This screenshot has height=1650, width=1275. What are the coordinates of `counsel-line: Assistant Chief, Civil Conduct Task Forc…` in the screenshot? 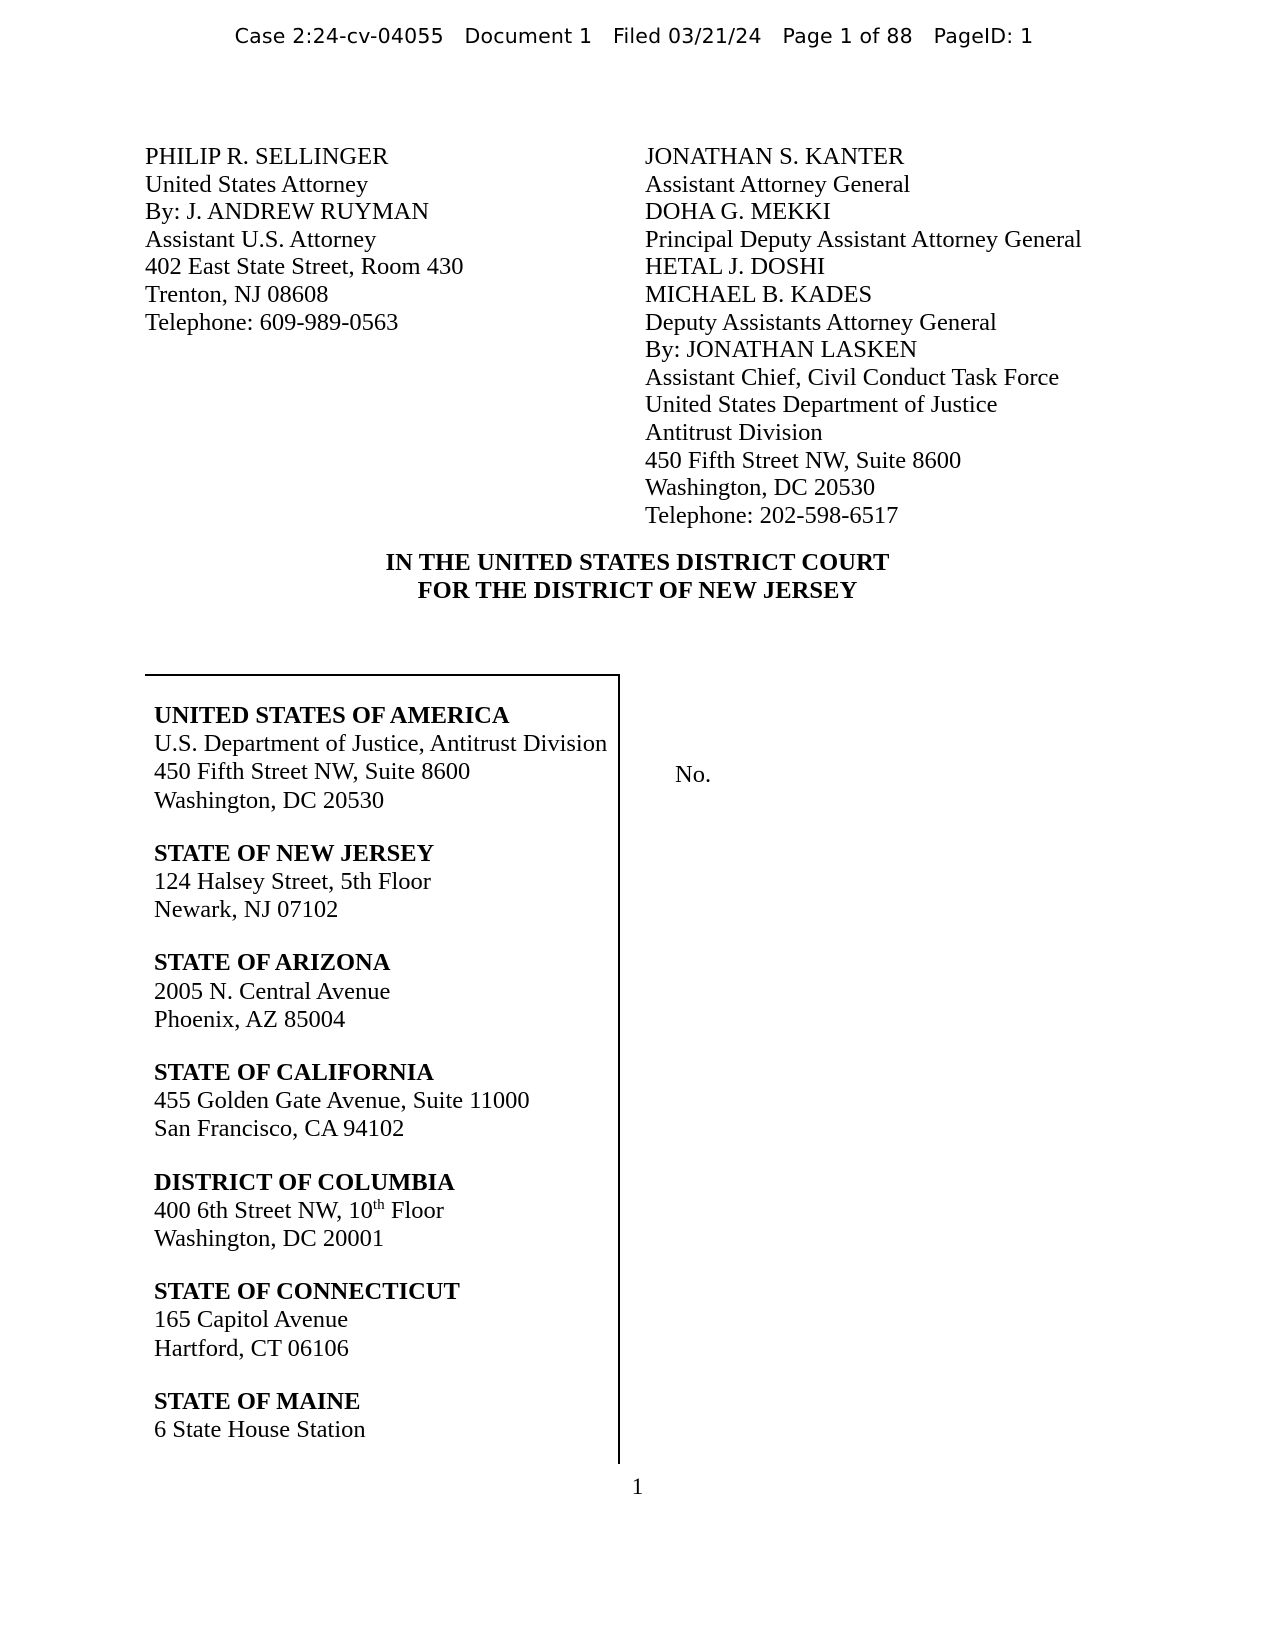 It's located at (852, 377).